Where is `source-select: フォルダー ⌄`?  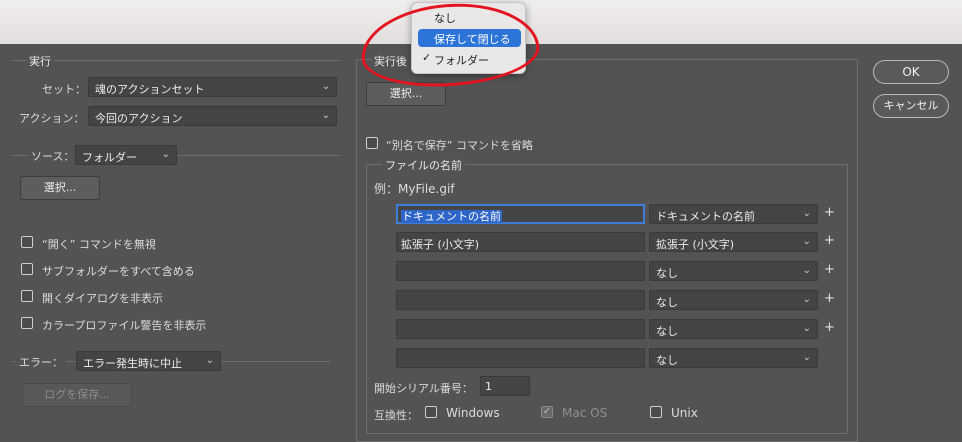 source-select: フォルダー ⌄ is located at coordinates (126, 155).